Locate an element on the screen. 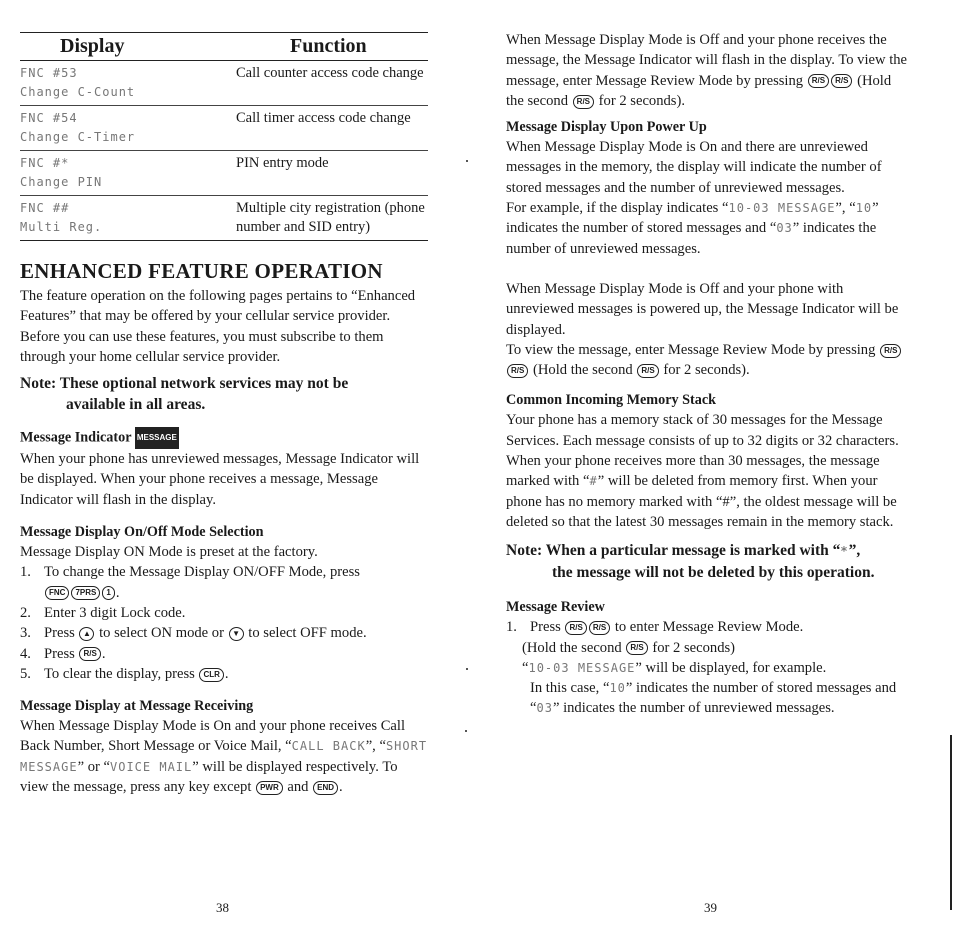 The height and width of the screenshot is (940, 954). end-key-icon: END is located at coordinates (326, 787).